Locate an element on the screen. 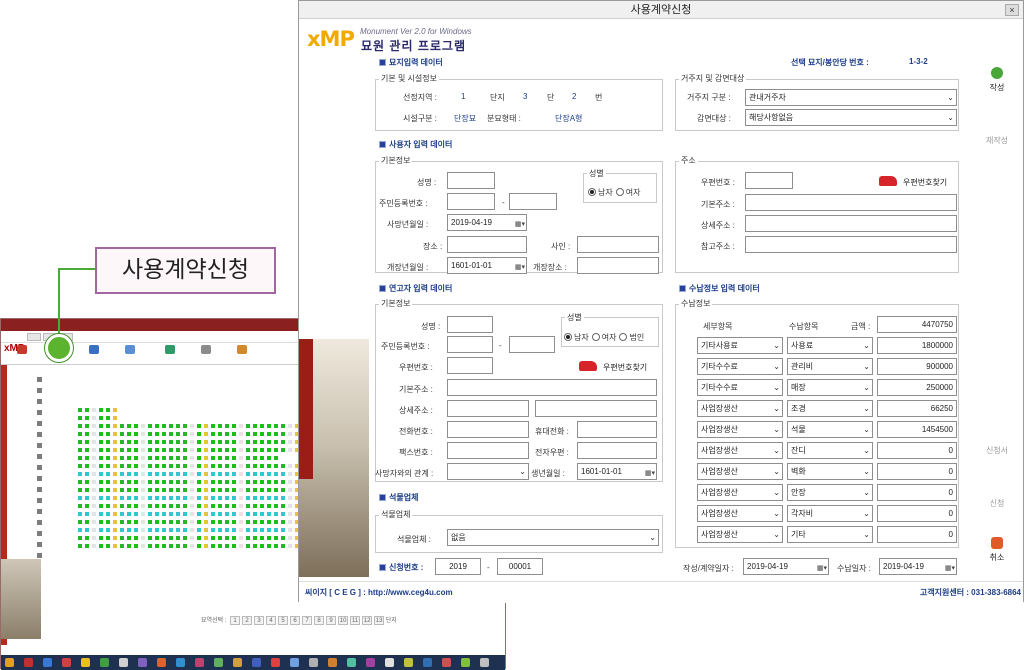 The image size is (1024, 670). write-button: 작성 is located at coordinates (997, 80).